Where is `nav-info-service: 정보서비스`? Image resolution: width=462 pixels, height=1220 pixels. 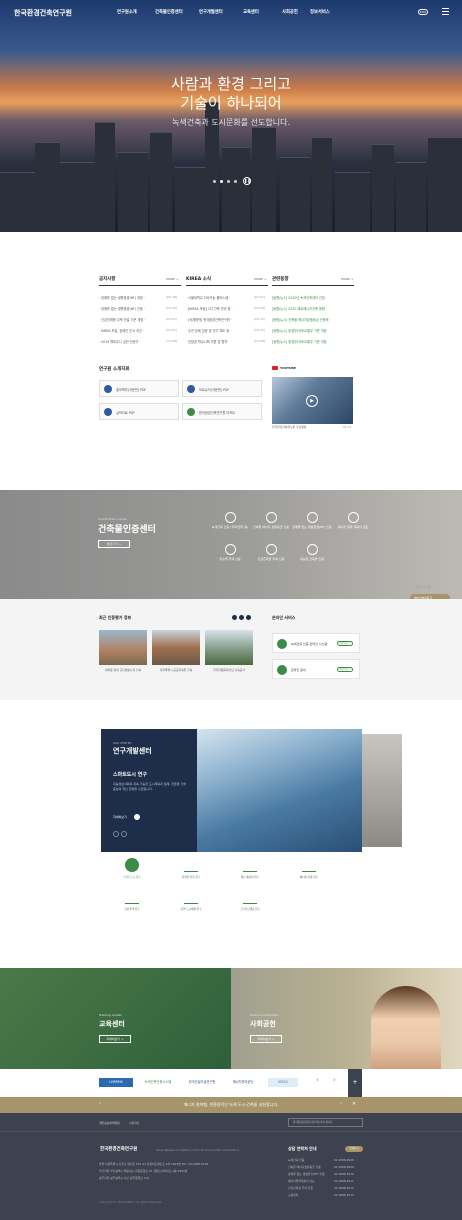 nav-info-service: 정보서비스 is located at coordinates (320, 12).